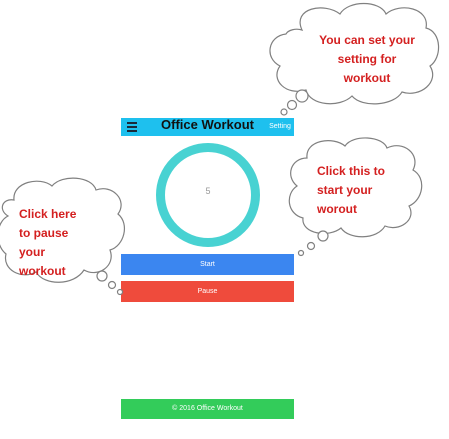 The height and width of the screenshot is (439, 449). What do you see at coordinates (367, 40) in the screenshot?
I see `callout-line: You can set your` at bounding box center [367, 40].